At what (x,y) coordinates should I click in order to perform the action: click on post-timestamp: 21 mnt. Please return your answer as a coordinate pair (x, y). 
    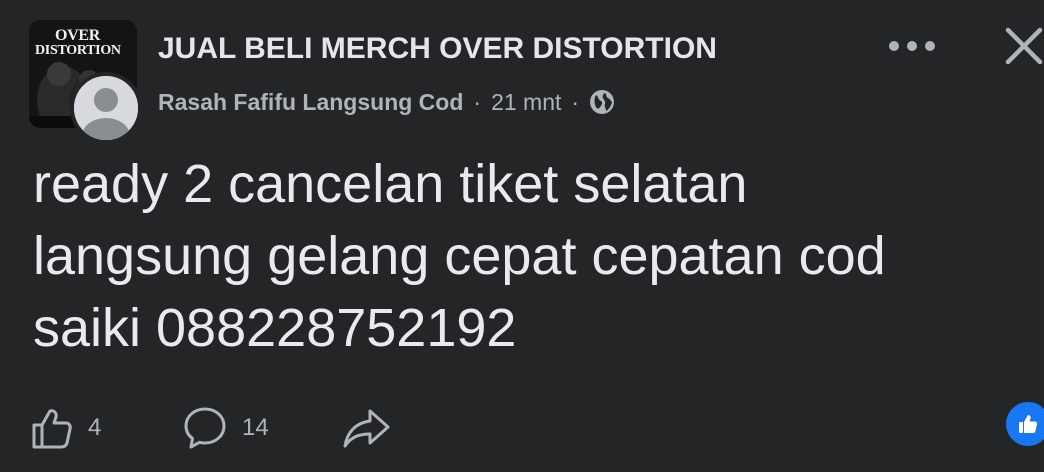
    Looking at the image, I should click on (526, 102).